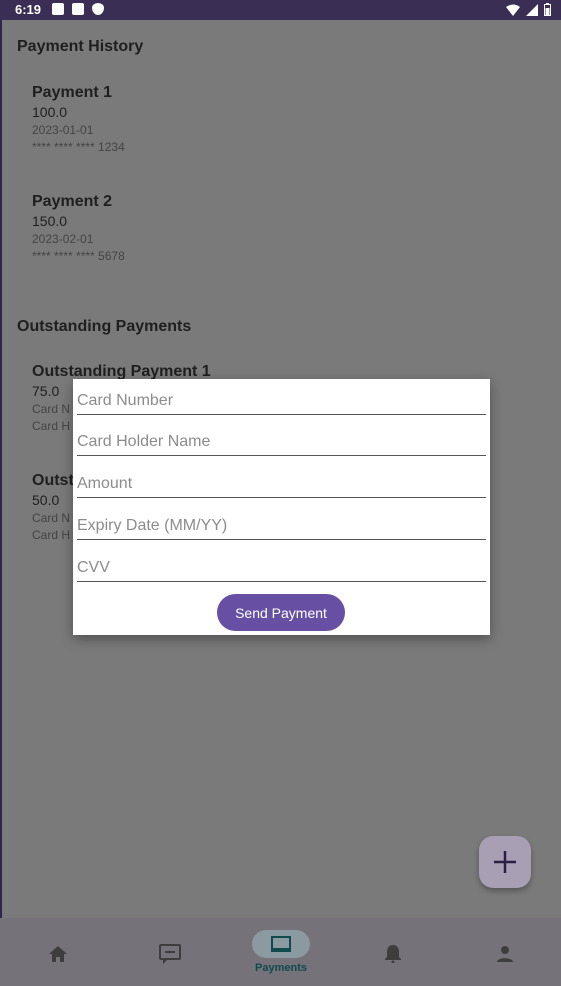 The image size is (561, 986). I want to click on home-icon, so click(58, 954).